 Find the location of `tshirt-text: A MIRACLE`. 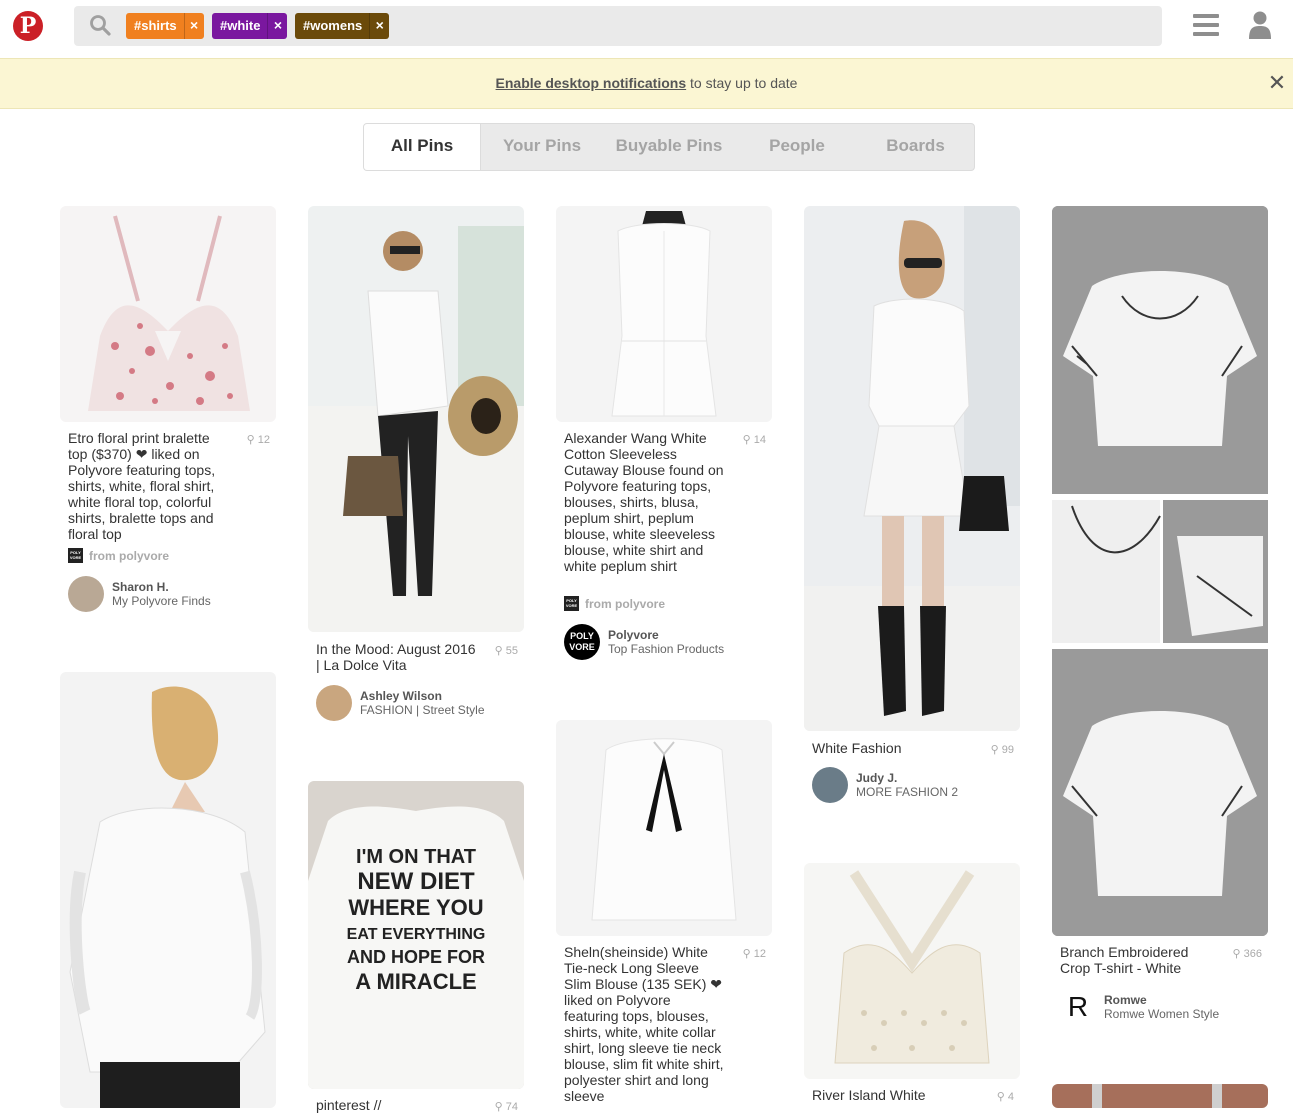

tshirt-text: A MIRACLE is located at coordinates (415, 981).